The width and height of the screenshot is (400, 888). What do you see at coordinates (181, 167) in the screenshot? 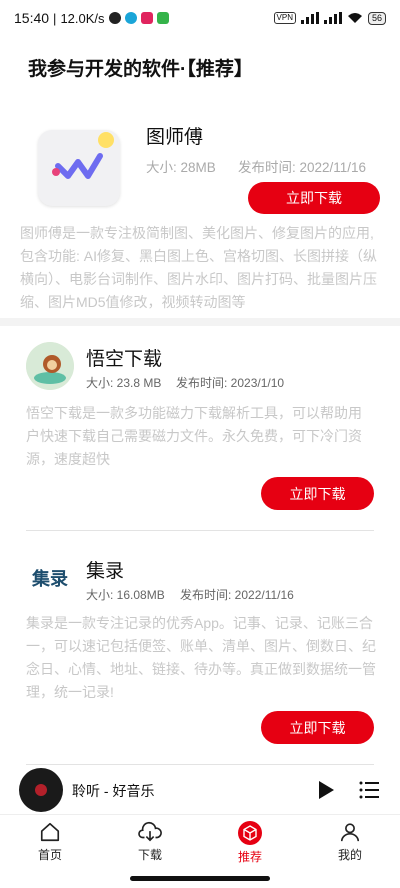
I see `app-size: 大小: 28MB` at bounding box center [181, 167].